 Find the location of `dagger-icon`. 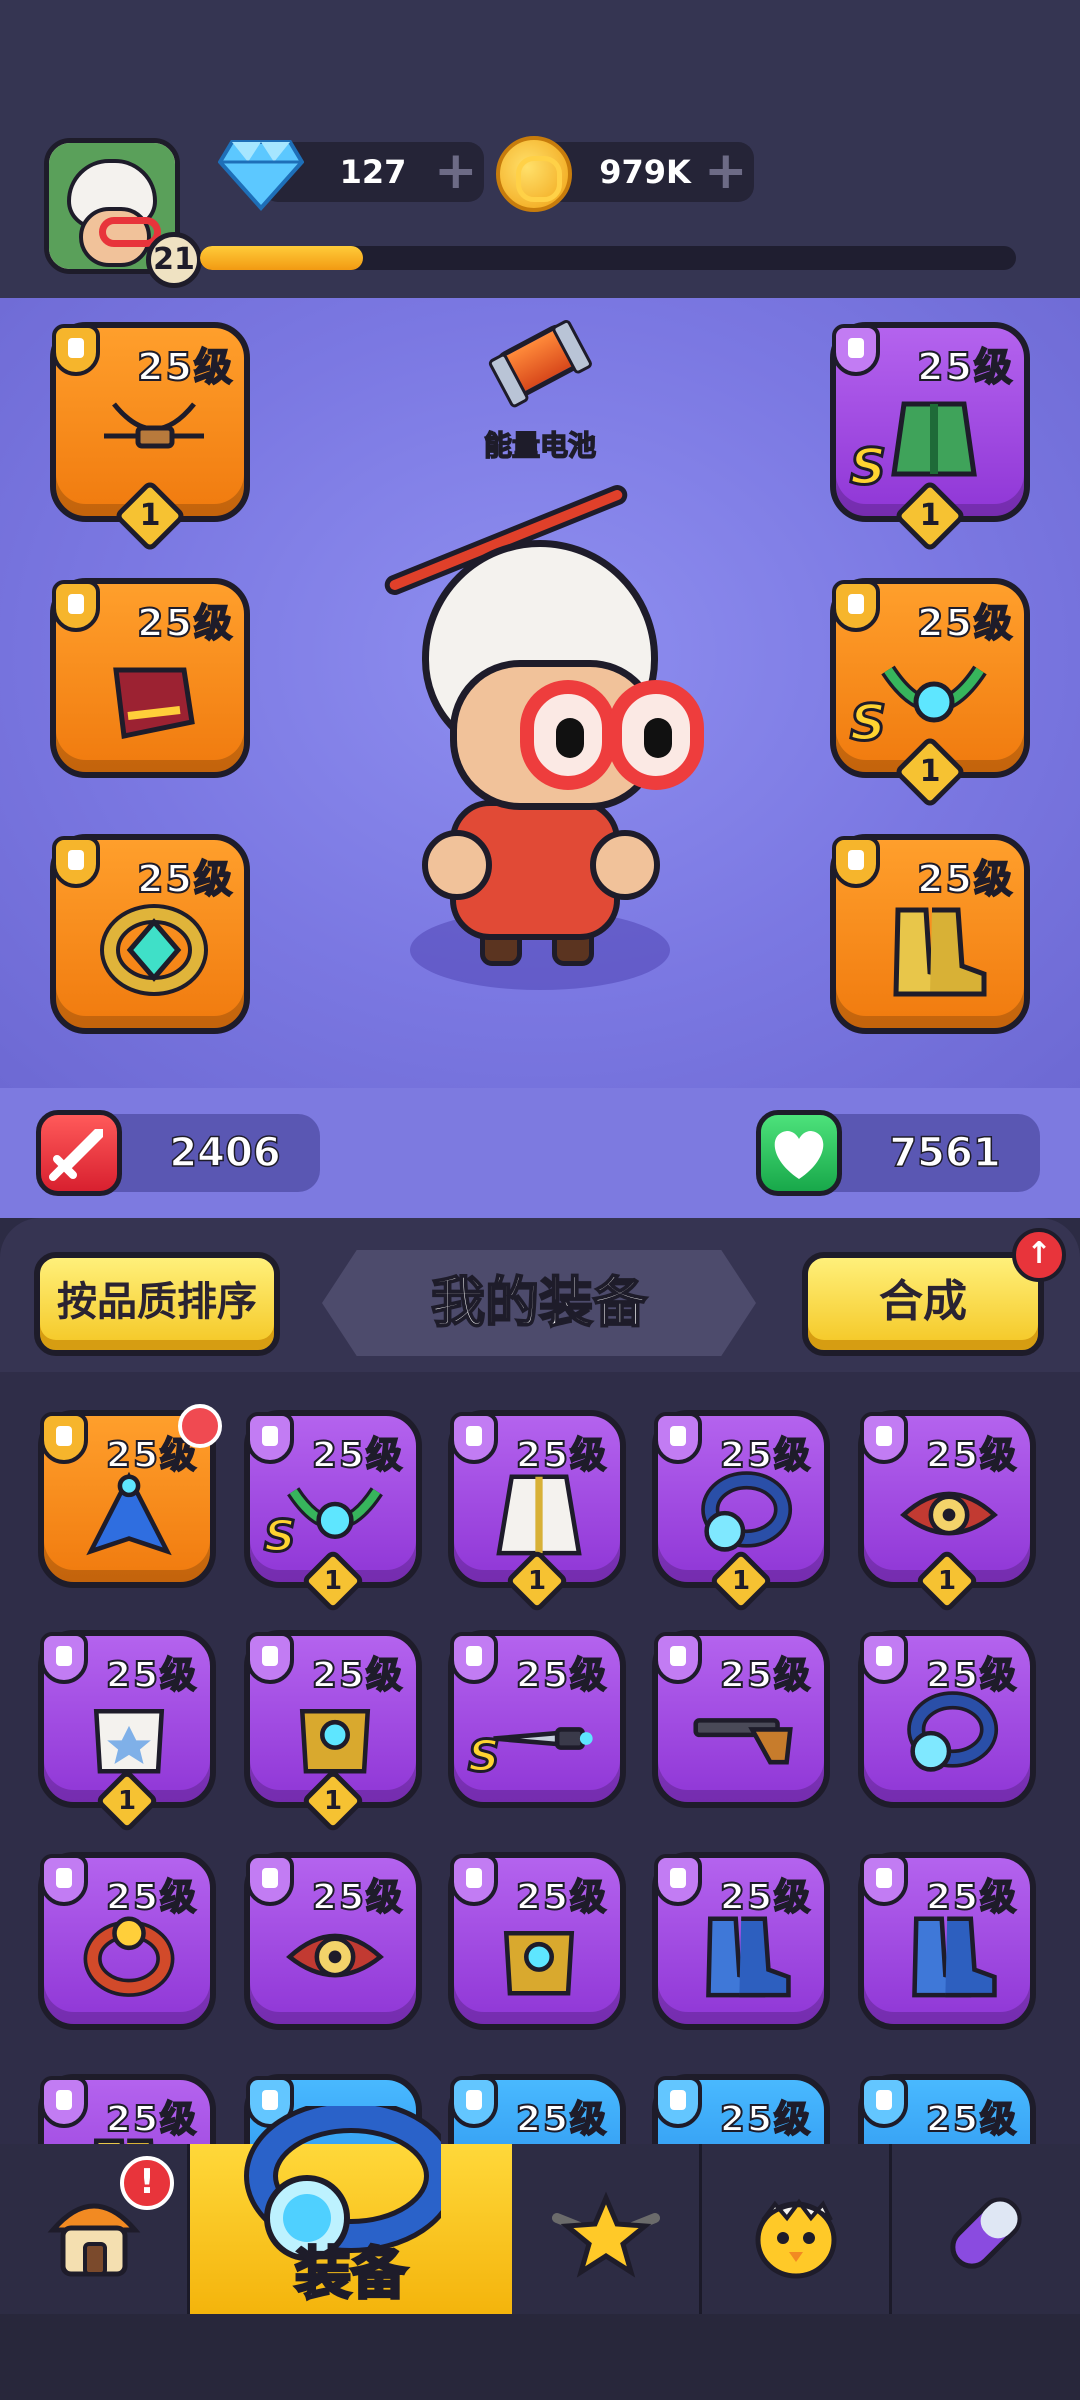

dagger-icon is located at coordinates (543, 1738).